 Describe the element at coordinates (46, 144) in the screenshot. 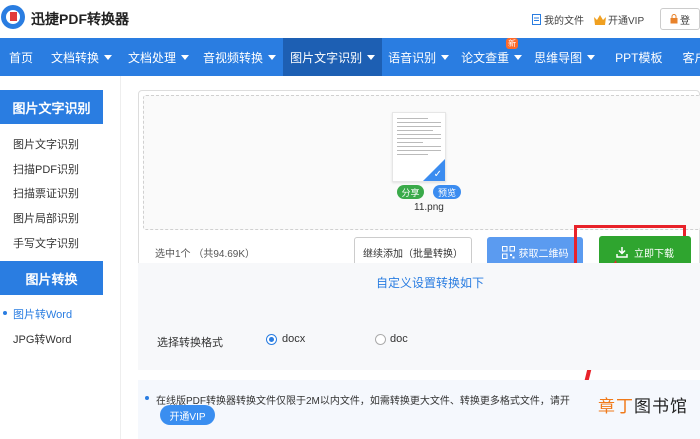

I see `sidebar-item-image-ocr: 图片文字识别` at that location.